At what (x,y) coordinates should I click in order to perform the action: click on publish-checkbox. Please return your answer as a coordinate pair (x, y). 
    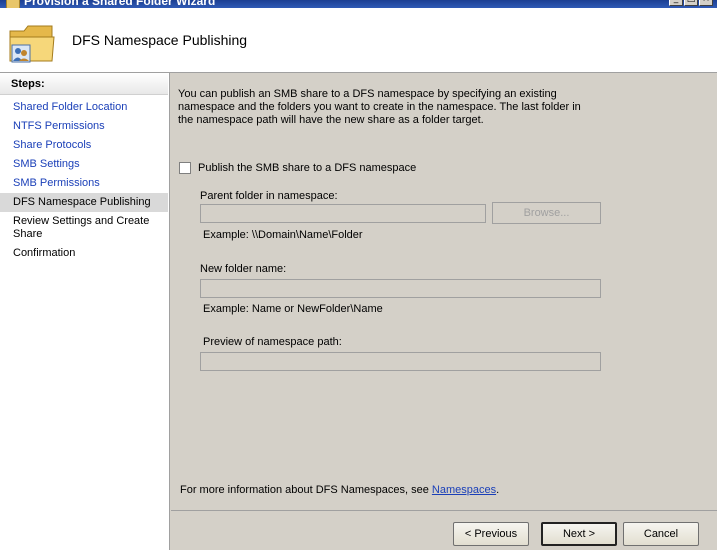
    Looking at the image, I should click on (185, 168).